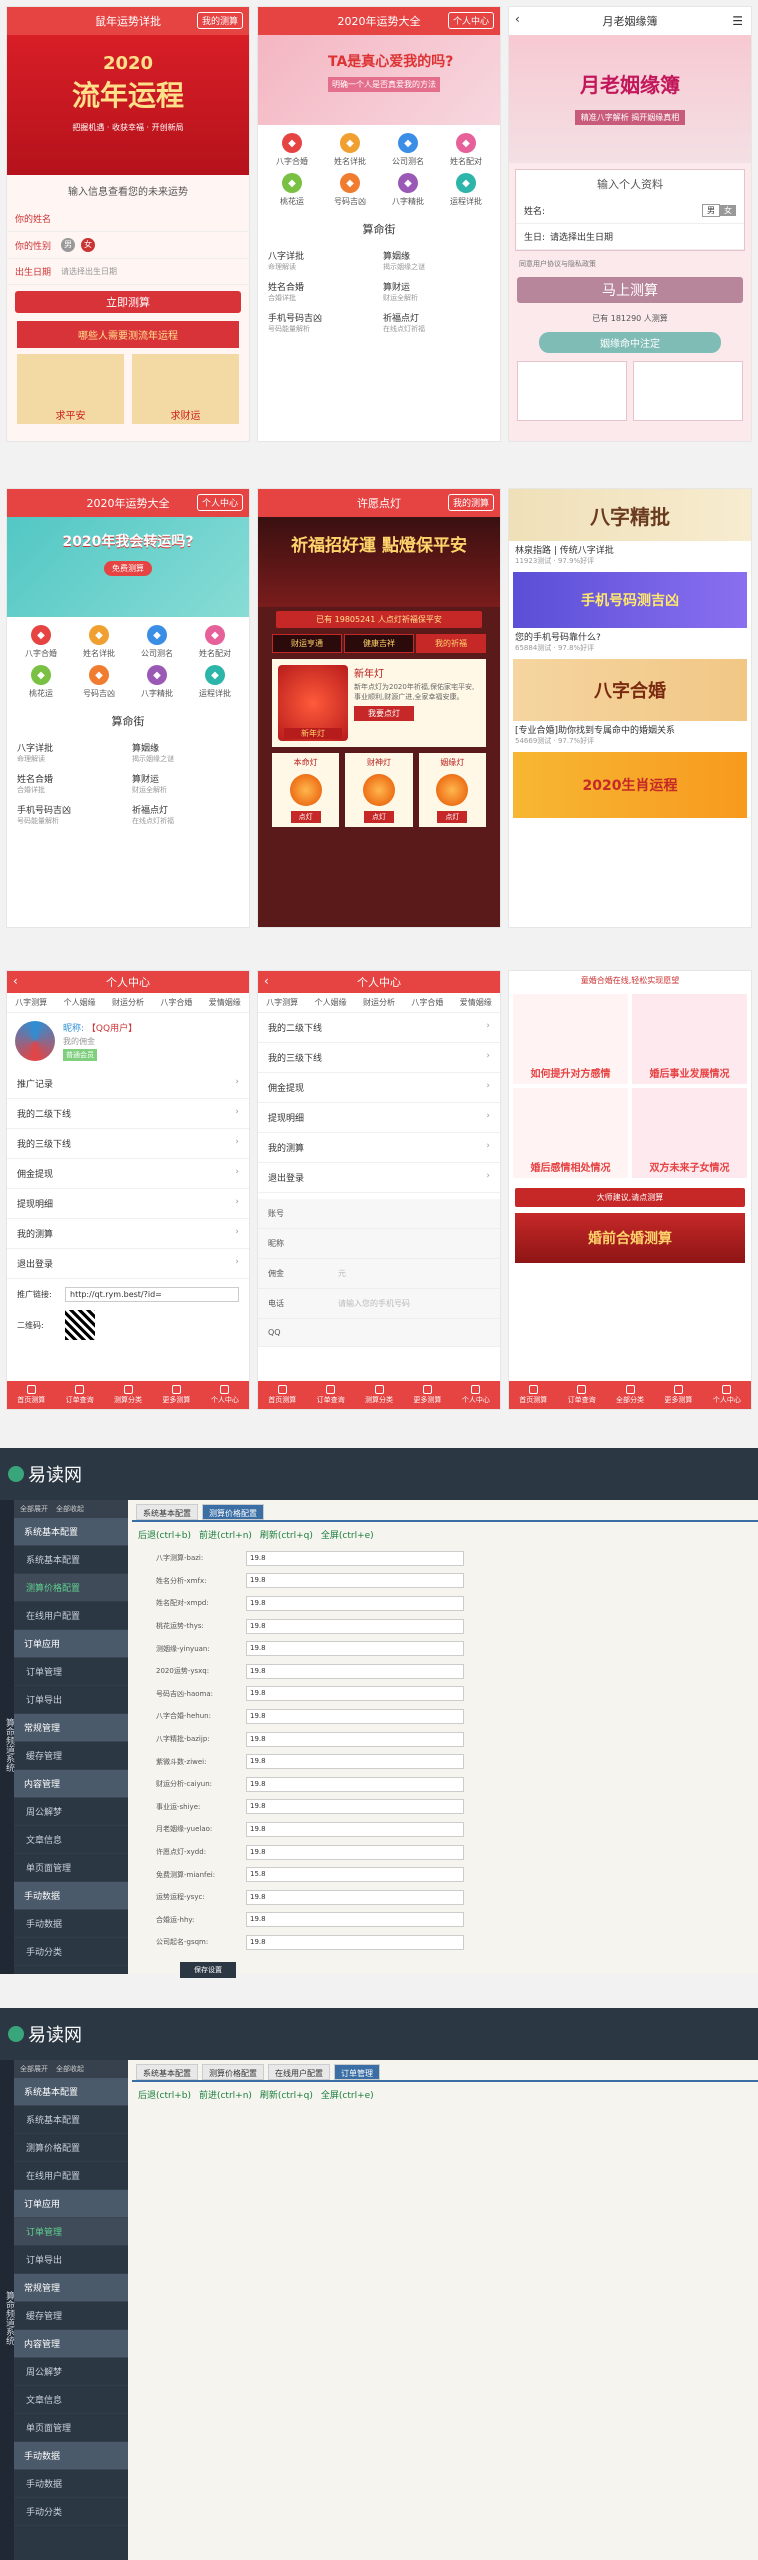 The height and width of the screenshot is (2560, 758). Describe the element at coordinates (41, 642) in the screenshot. I see `grid-item: ◆ 八字合婚` at that location.